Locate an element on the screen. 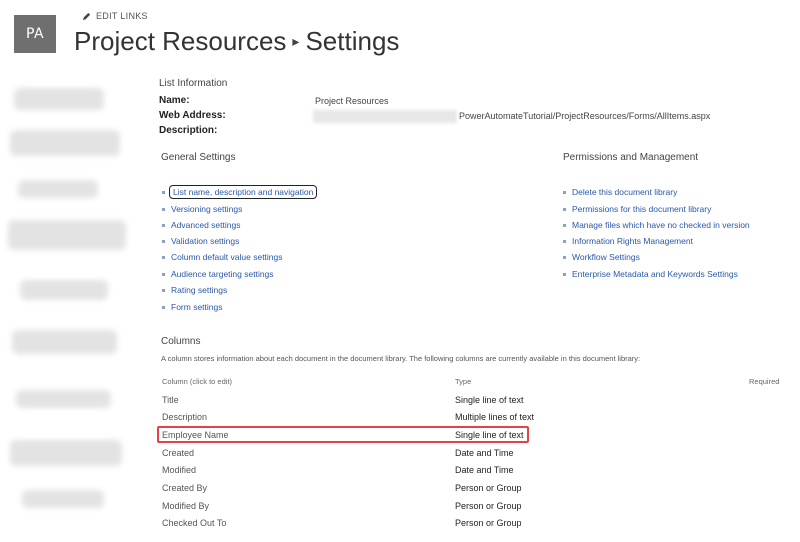 The height and width of the screenshot is (542, 800). column-type-header: Type is located at coordinates (463, 381).